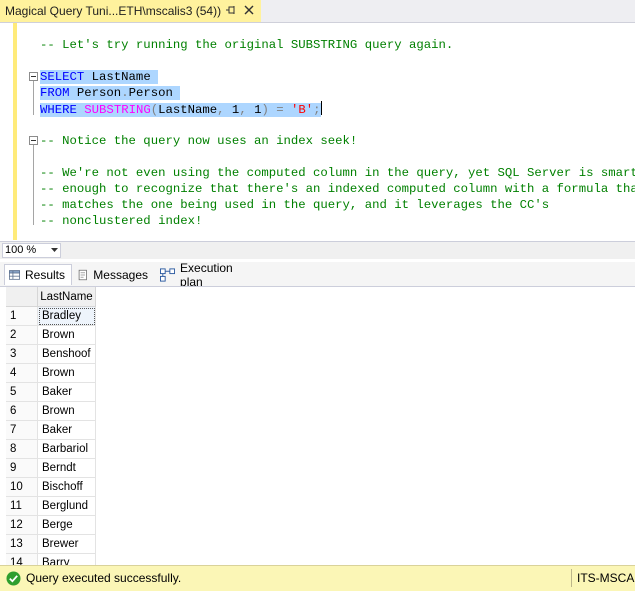 This screenshot has width=635, height=591. What do you see at coordinates (22, 354) in the screenshot?
I see `row-number-cell: 3` at bounding box center [22, 354].